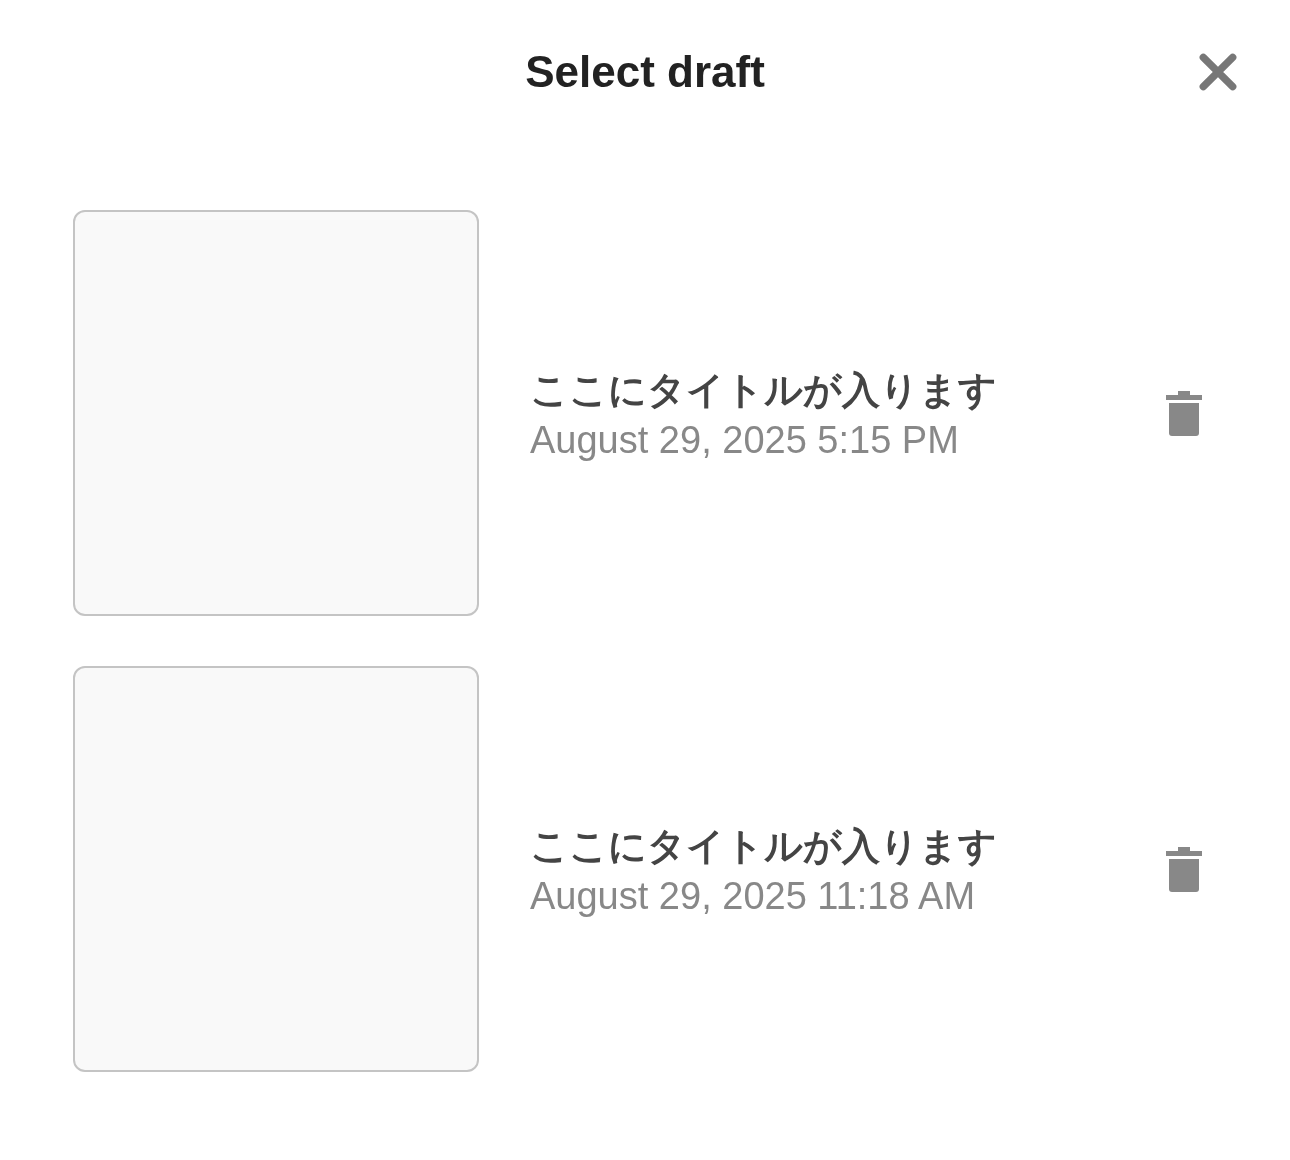 Image resolution: width=1290 pixels, height=1160 pixels. I want to click on draft-date: August 29, 2025 5:15 PM, so click(745, 440).